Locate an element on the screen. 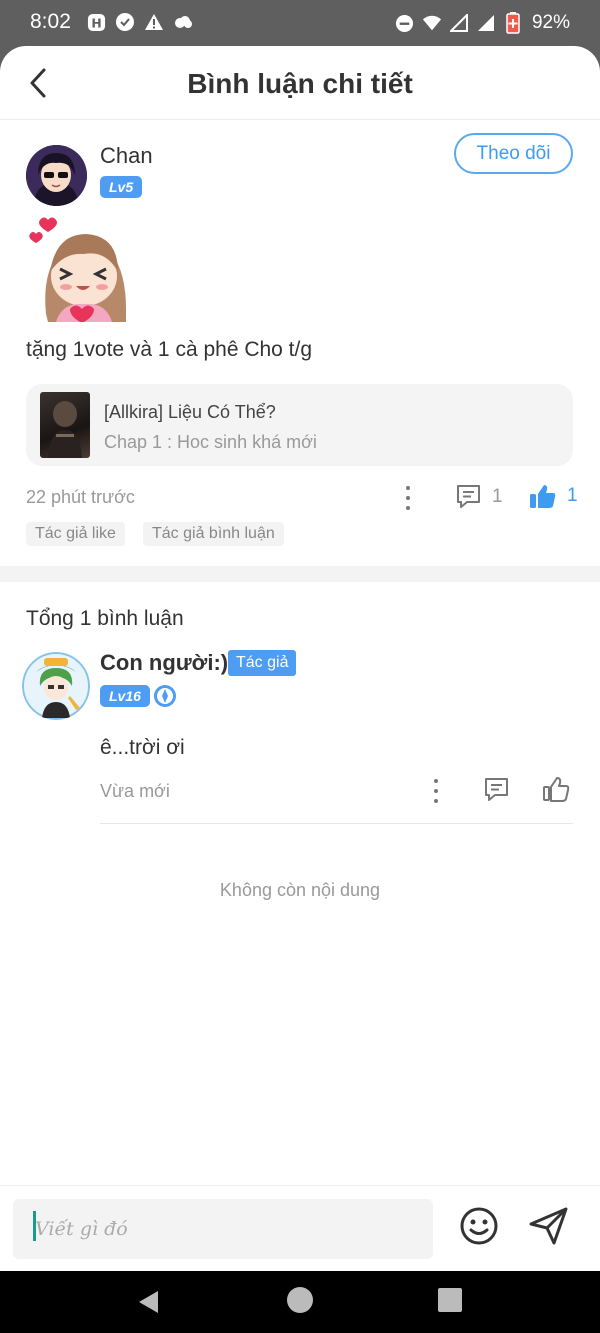 This screenshot has height=1333, width=600. status-bar: 8:02 H 92% is located at coordinates (300, 23).